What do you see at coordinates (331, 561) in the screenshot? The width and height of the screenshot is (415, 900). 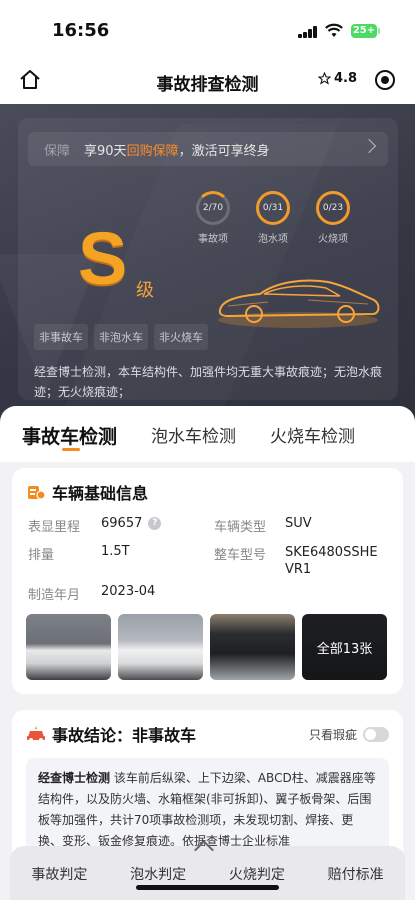 I see `model-value-wrap: SKE6480SSHE VR1` at bounding box center [331, 561].